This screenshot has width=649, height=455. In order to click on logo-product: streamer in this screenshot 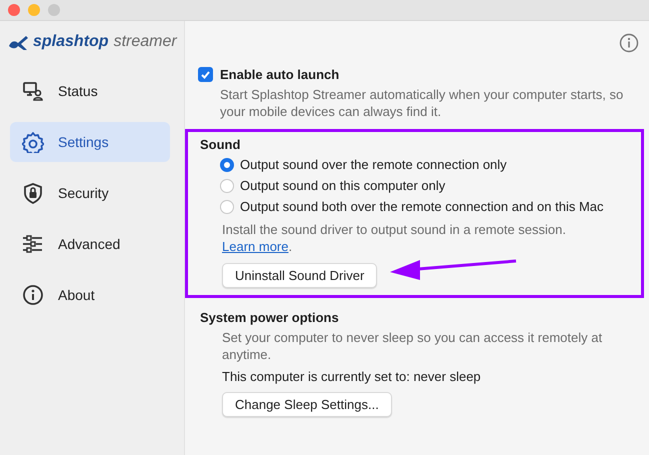, I will do `click(145, 42)`.